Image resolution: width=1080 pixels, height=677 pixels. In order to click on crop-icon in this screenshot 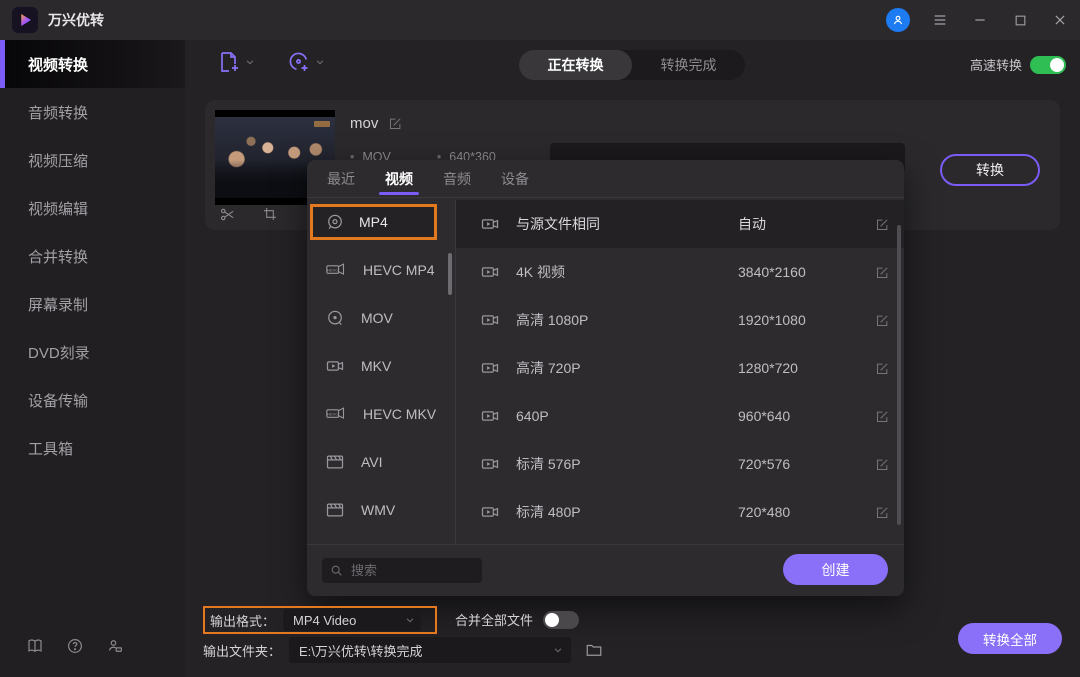, I will do `click(270, 214)`.